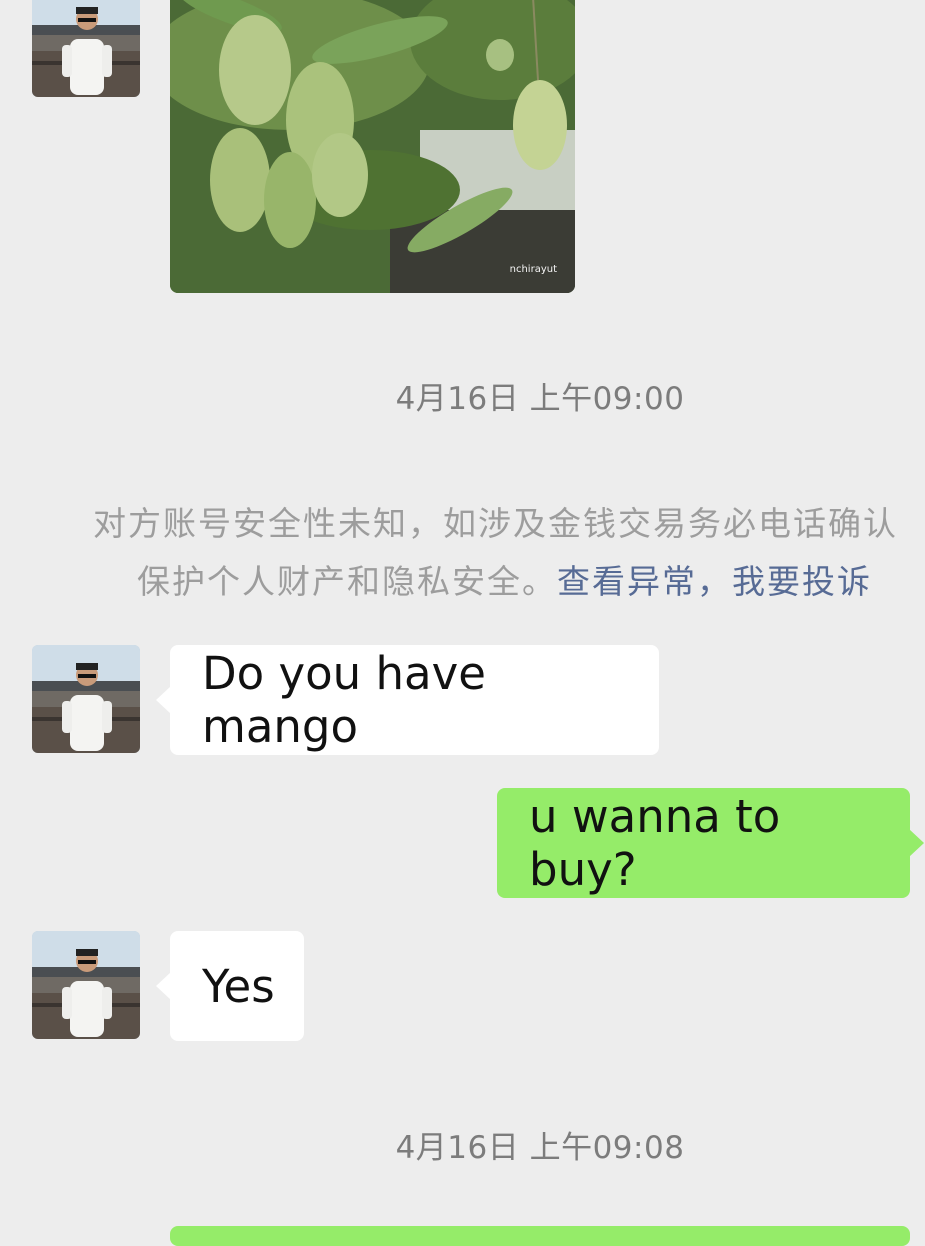 This screenshot has width=925, height=1246. Describe the element at coordinates (802, 581) in the screenshot. I see `report-link: 我要投诉` at that location.